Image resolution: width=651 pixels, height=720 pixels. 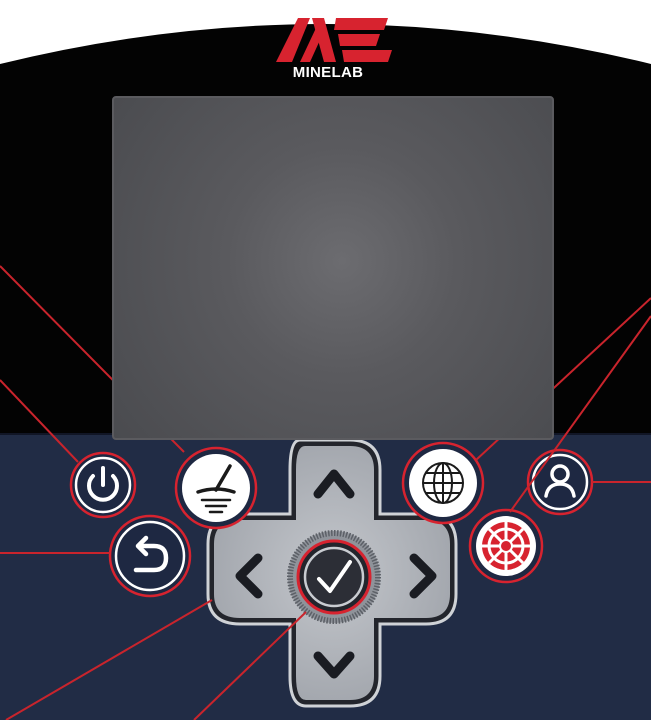 I want to click on pinpoint-target-icon, so click(x=506, y=546).